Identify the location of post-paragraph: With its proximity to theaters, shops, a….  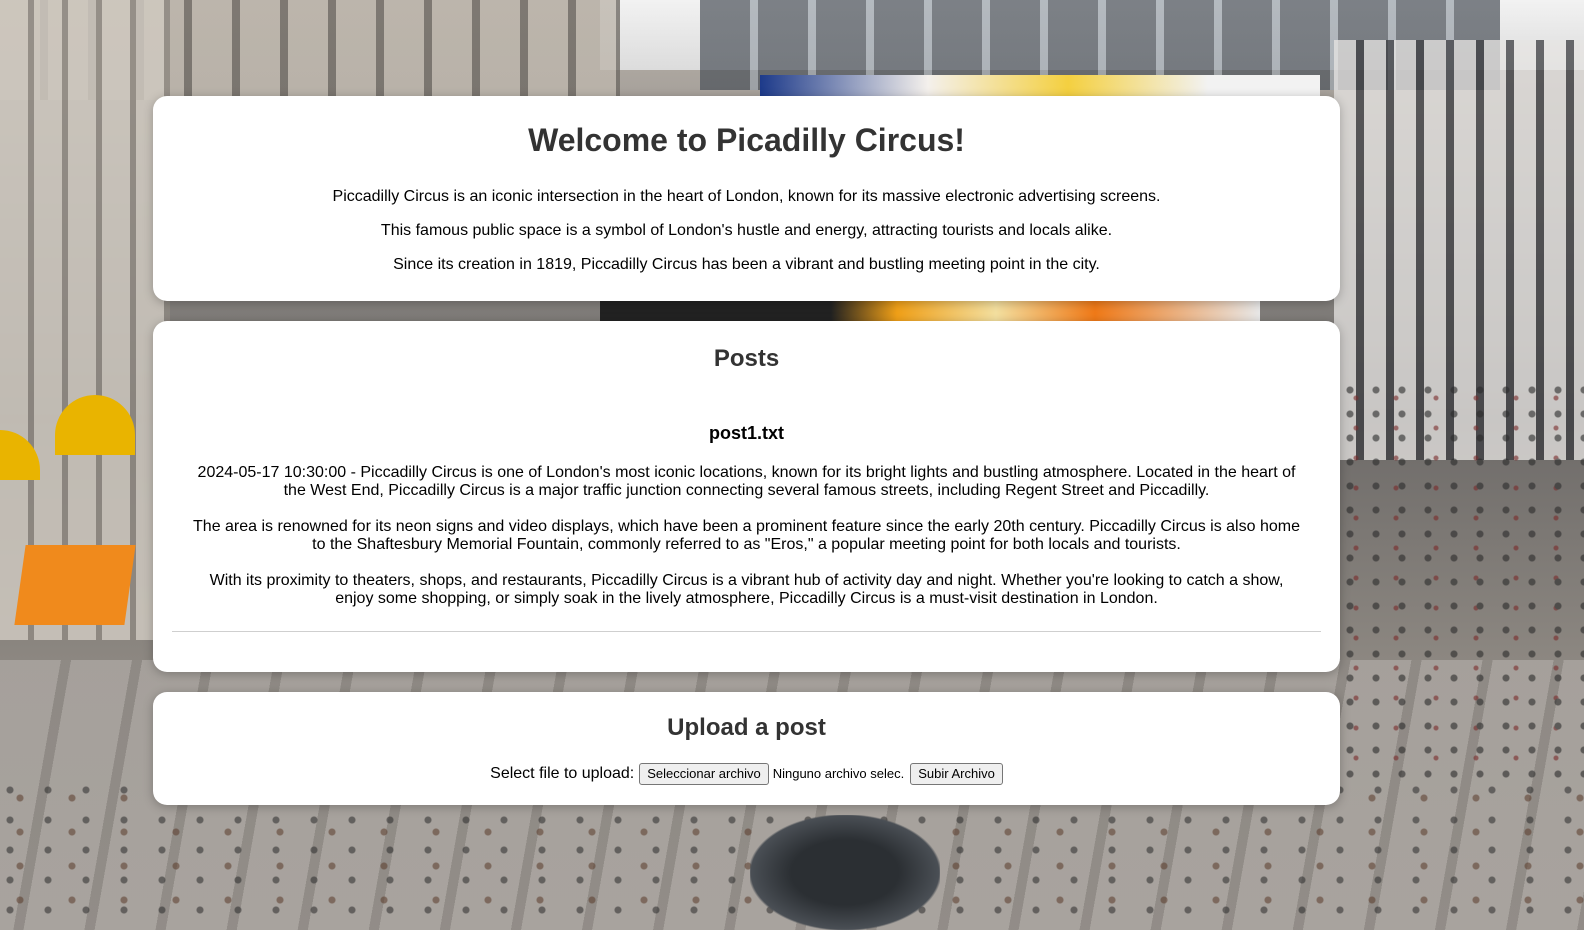
(746, 589).